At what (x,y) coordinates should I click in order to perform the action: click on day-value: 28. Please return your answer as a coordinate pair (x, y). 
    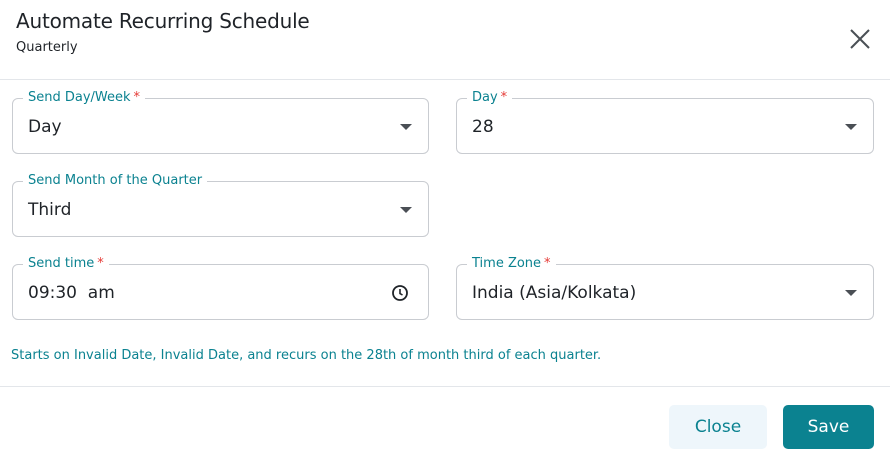
    Looking at the image, I should click on (483, 127).